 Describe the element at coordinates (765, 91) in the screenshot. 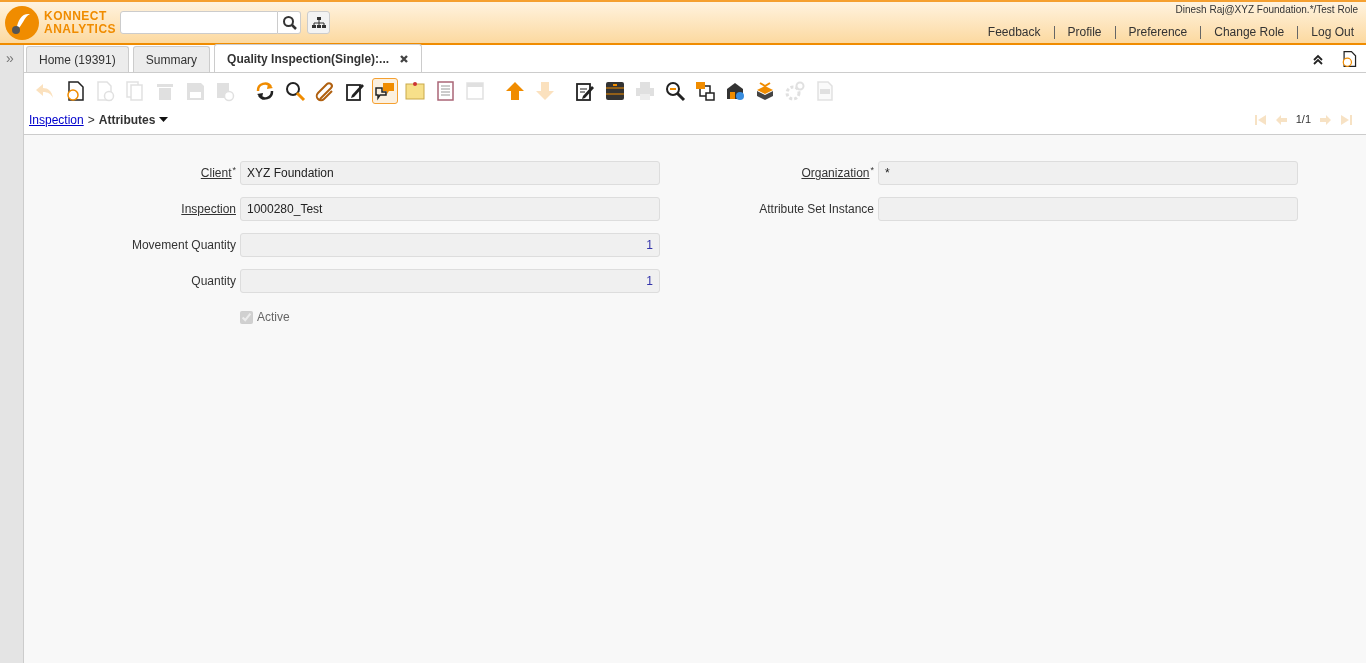

I see `package-icon` at that location.